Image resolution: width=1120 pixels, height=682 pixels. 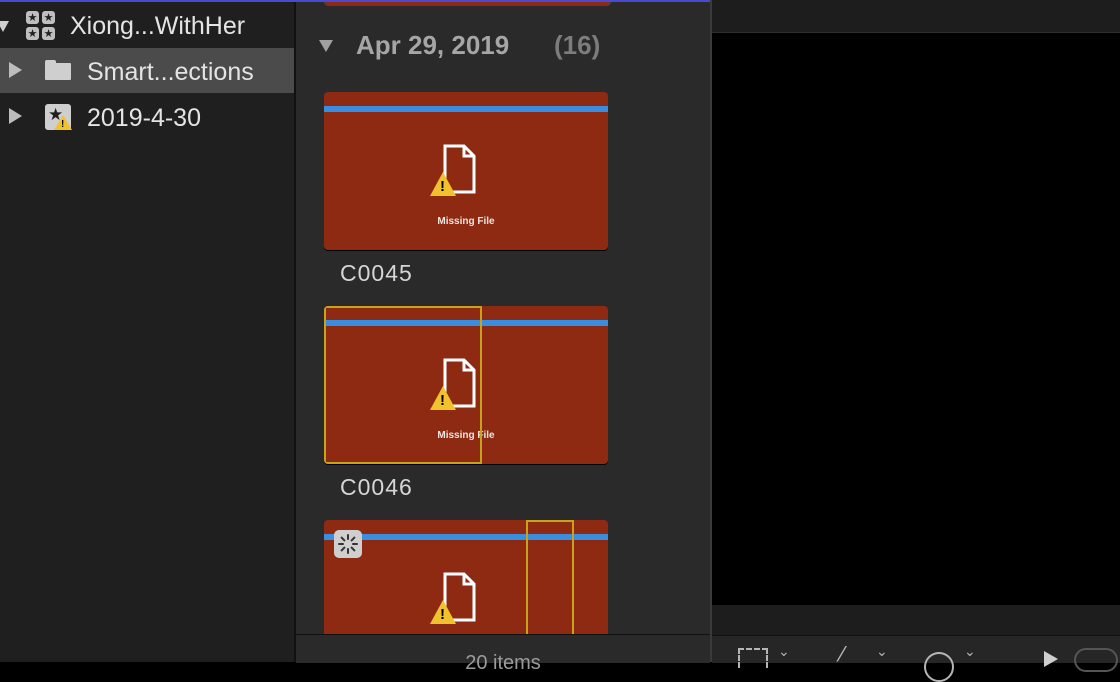 I want to click on skimmer-range, so click(x=550, y=577).